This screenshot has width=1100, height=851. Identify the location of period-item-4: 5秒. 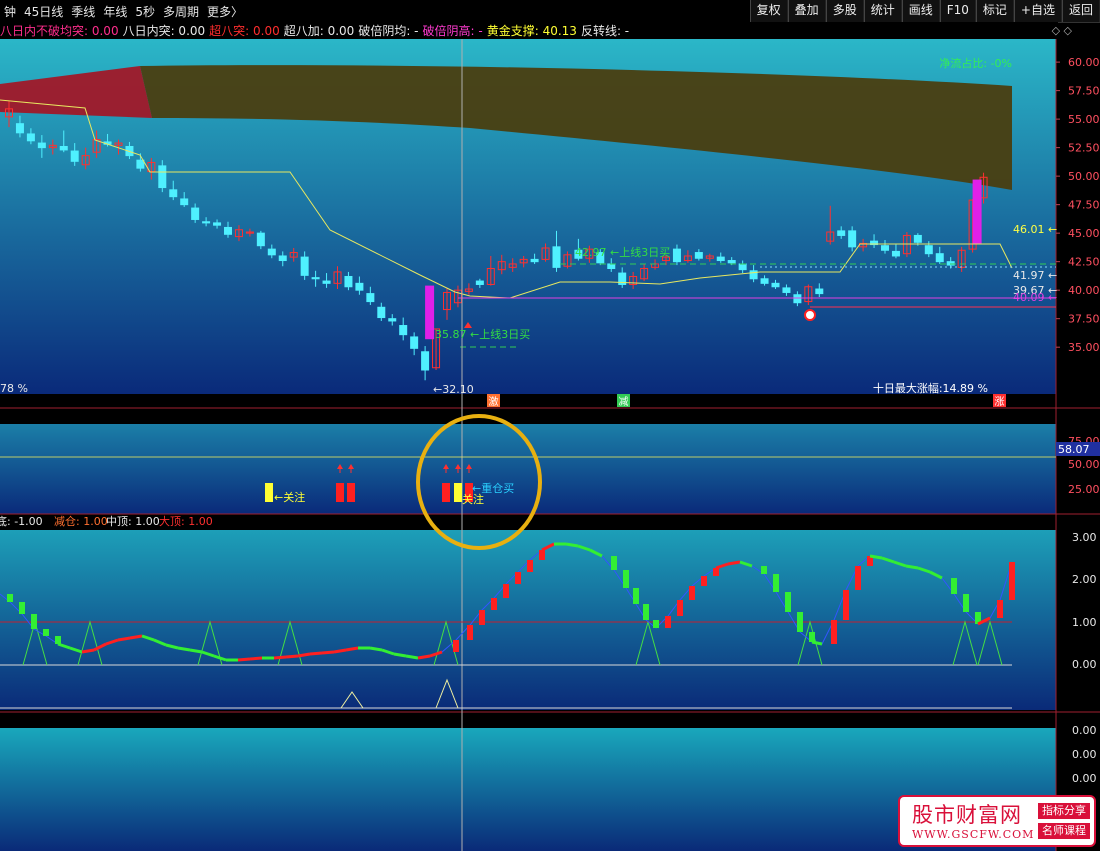
(145, 11).